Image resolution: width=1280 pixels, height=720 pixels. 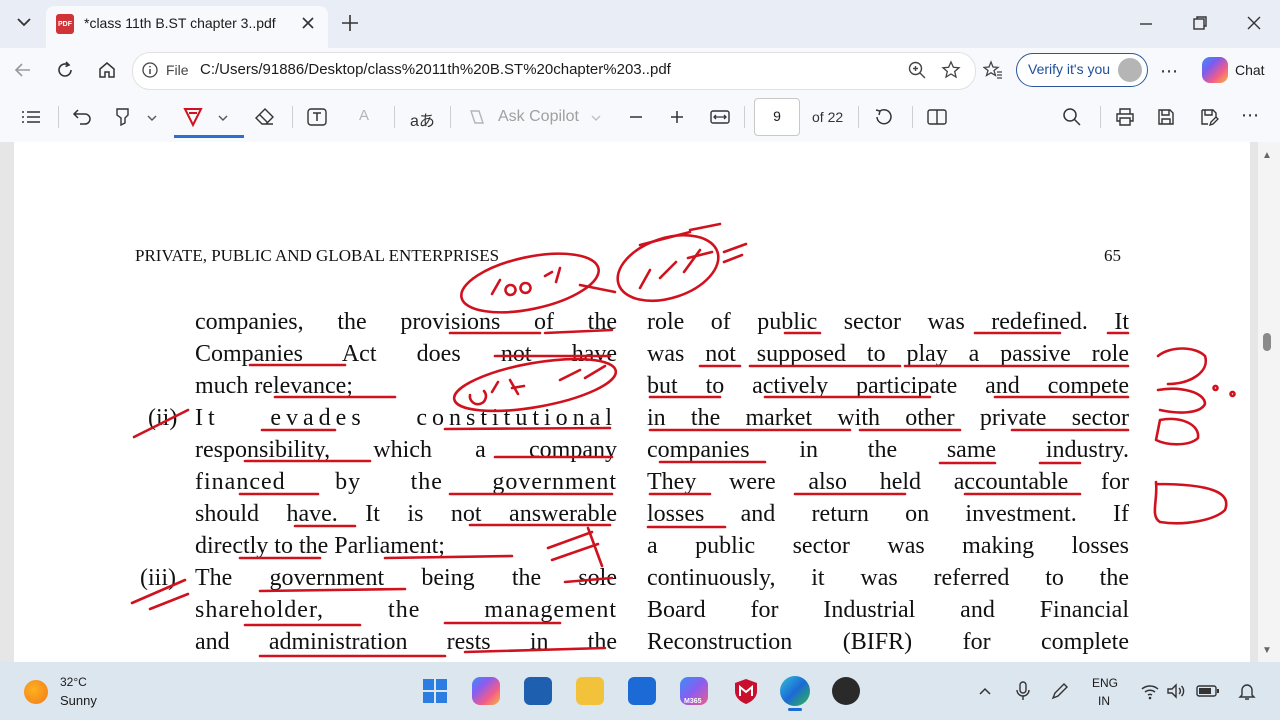 What do you see at coordinates (937, 119) in the screenshot?
I see `page-view-icon` at bounding box center [937, 119].